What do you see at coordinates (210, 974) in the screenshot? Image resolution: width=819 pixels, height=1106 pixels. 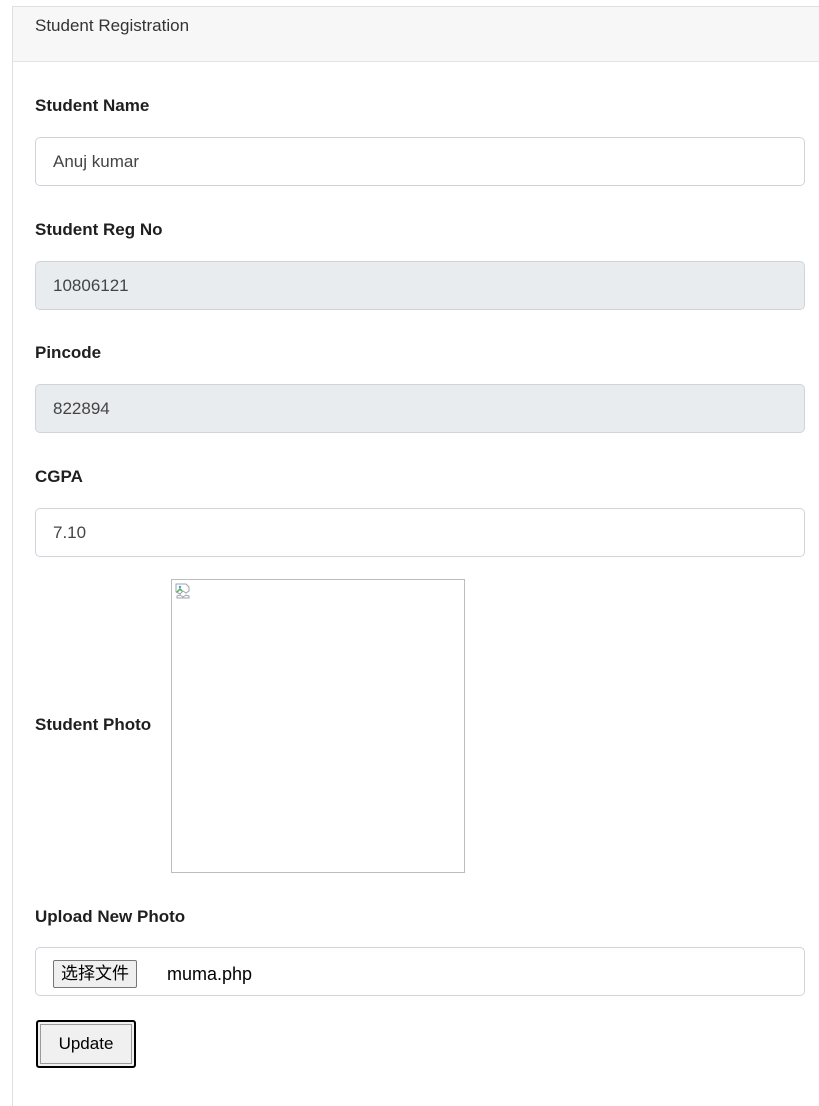 I see `selected-file-name: muma.php` at bounding box center [210, 974].